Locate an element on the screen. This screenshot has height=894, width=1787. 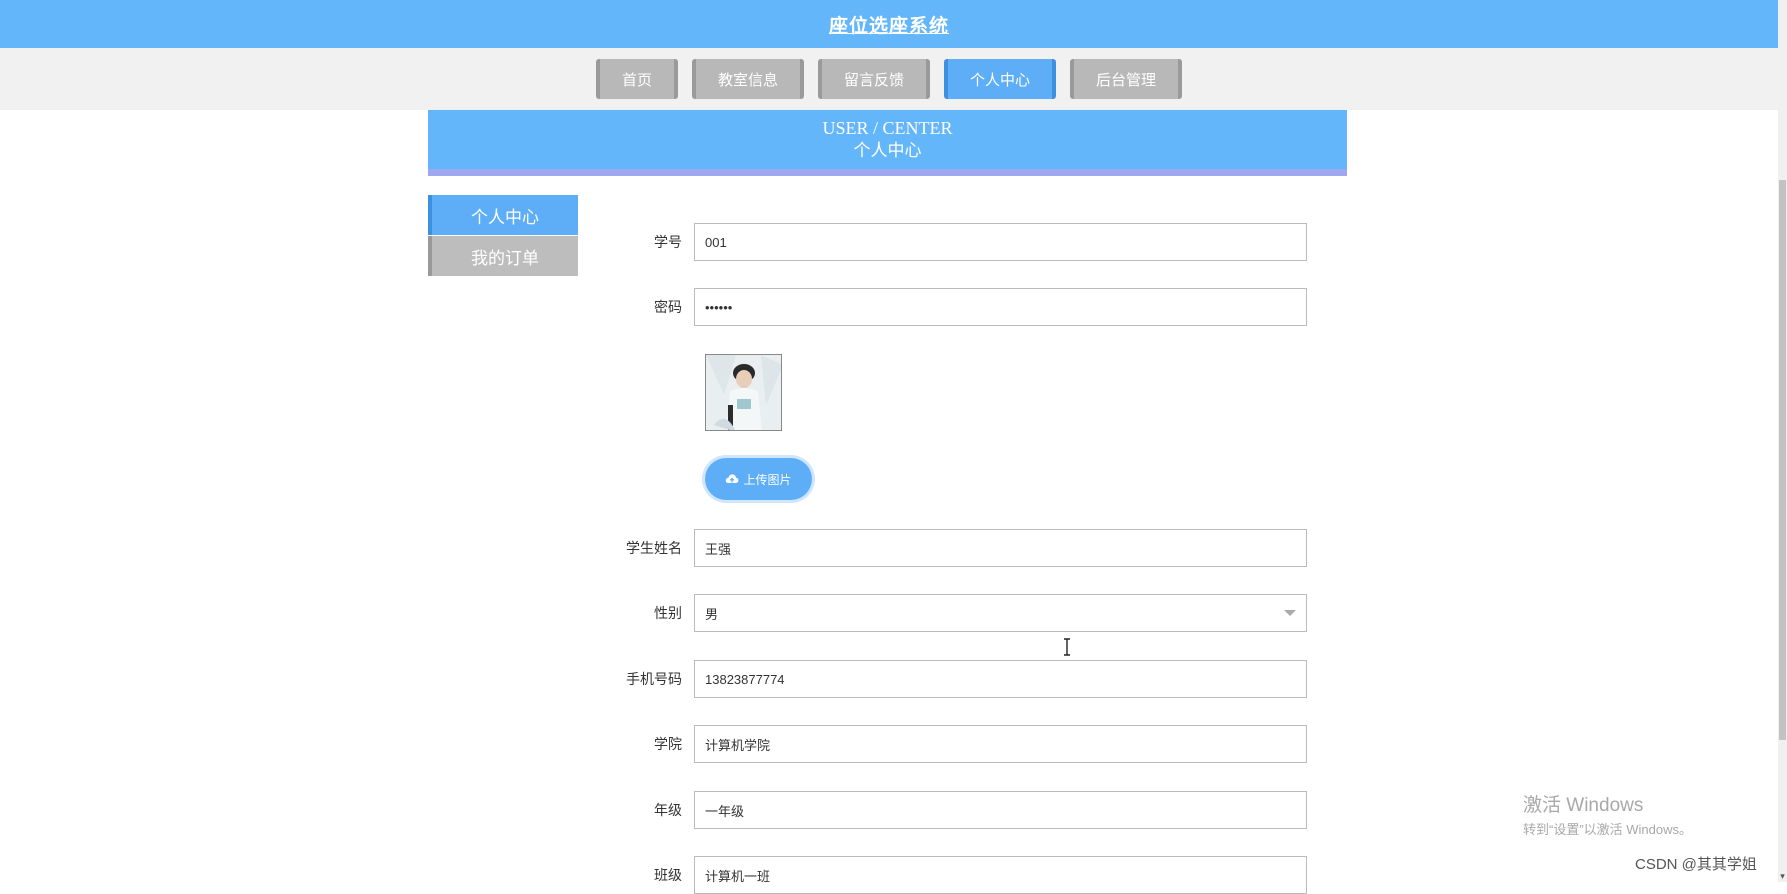
form-row-grade: 年级 is located at coordinates (953, 810).